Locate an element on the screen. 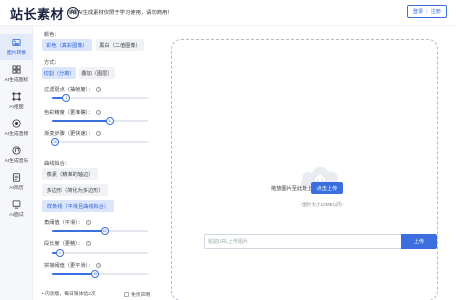 The image size is (456, 300). nav-item-ai-music: AI生成音乐 is located at coordinates (16, 155).